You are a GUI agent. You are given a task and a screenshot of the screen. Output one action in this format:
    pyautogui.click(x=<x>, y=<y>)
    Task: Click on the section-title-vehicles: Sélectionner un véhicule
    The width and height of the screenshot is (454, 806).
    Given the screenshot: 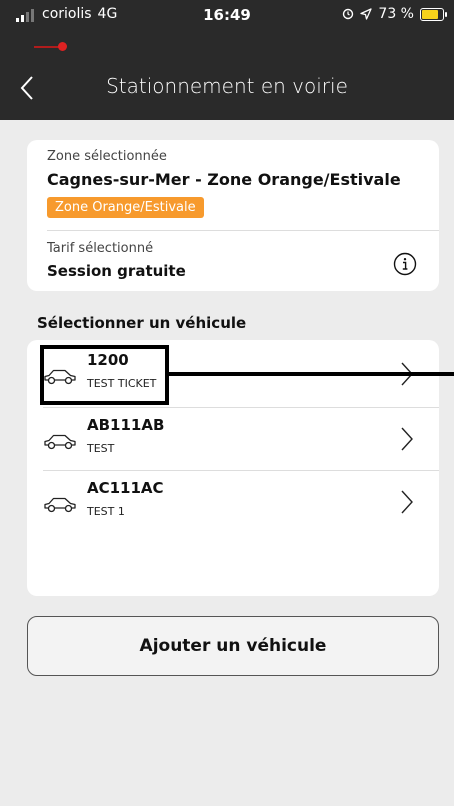 What is the action you would take?
    pyautogui.click(x=142, y=323)
    